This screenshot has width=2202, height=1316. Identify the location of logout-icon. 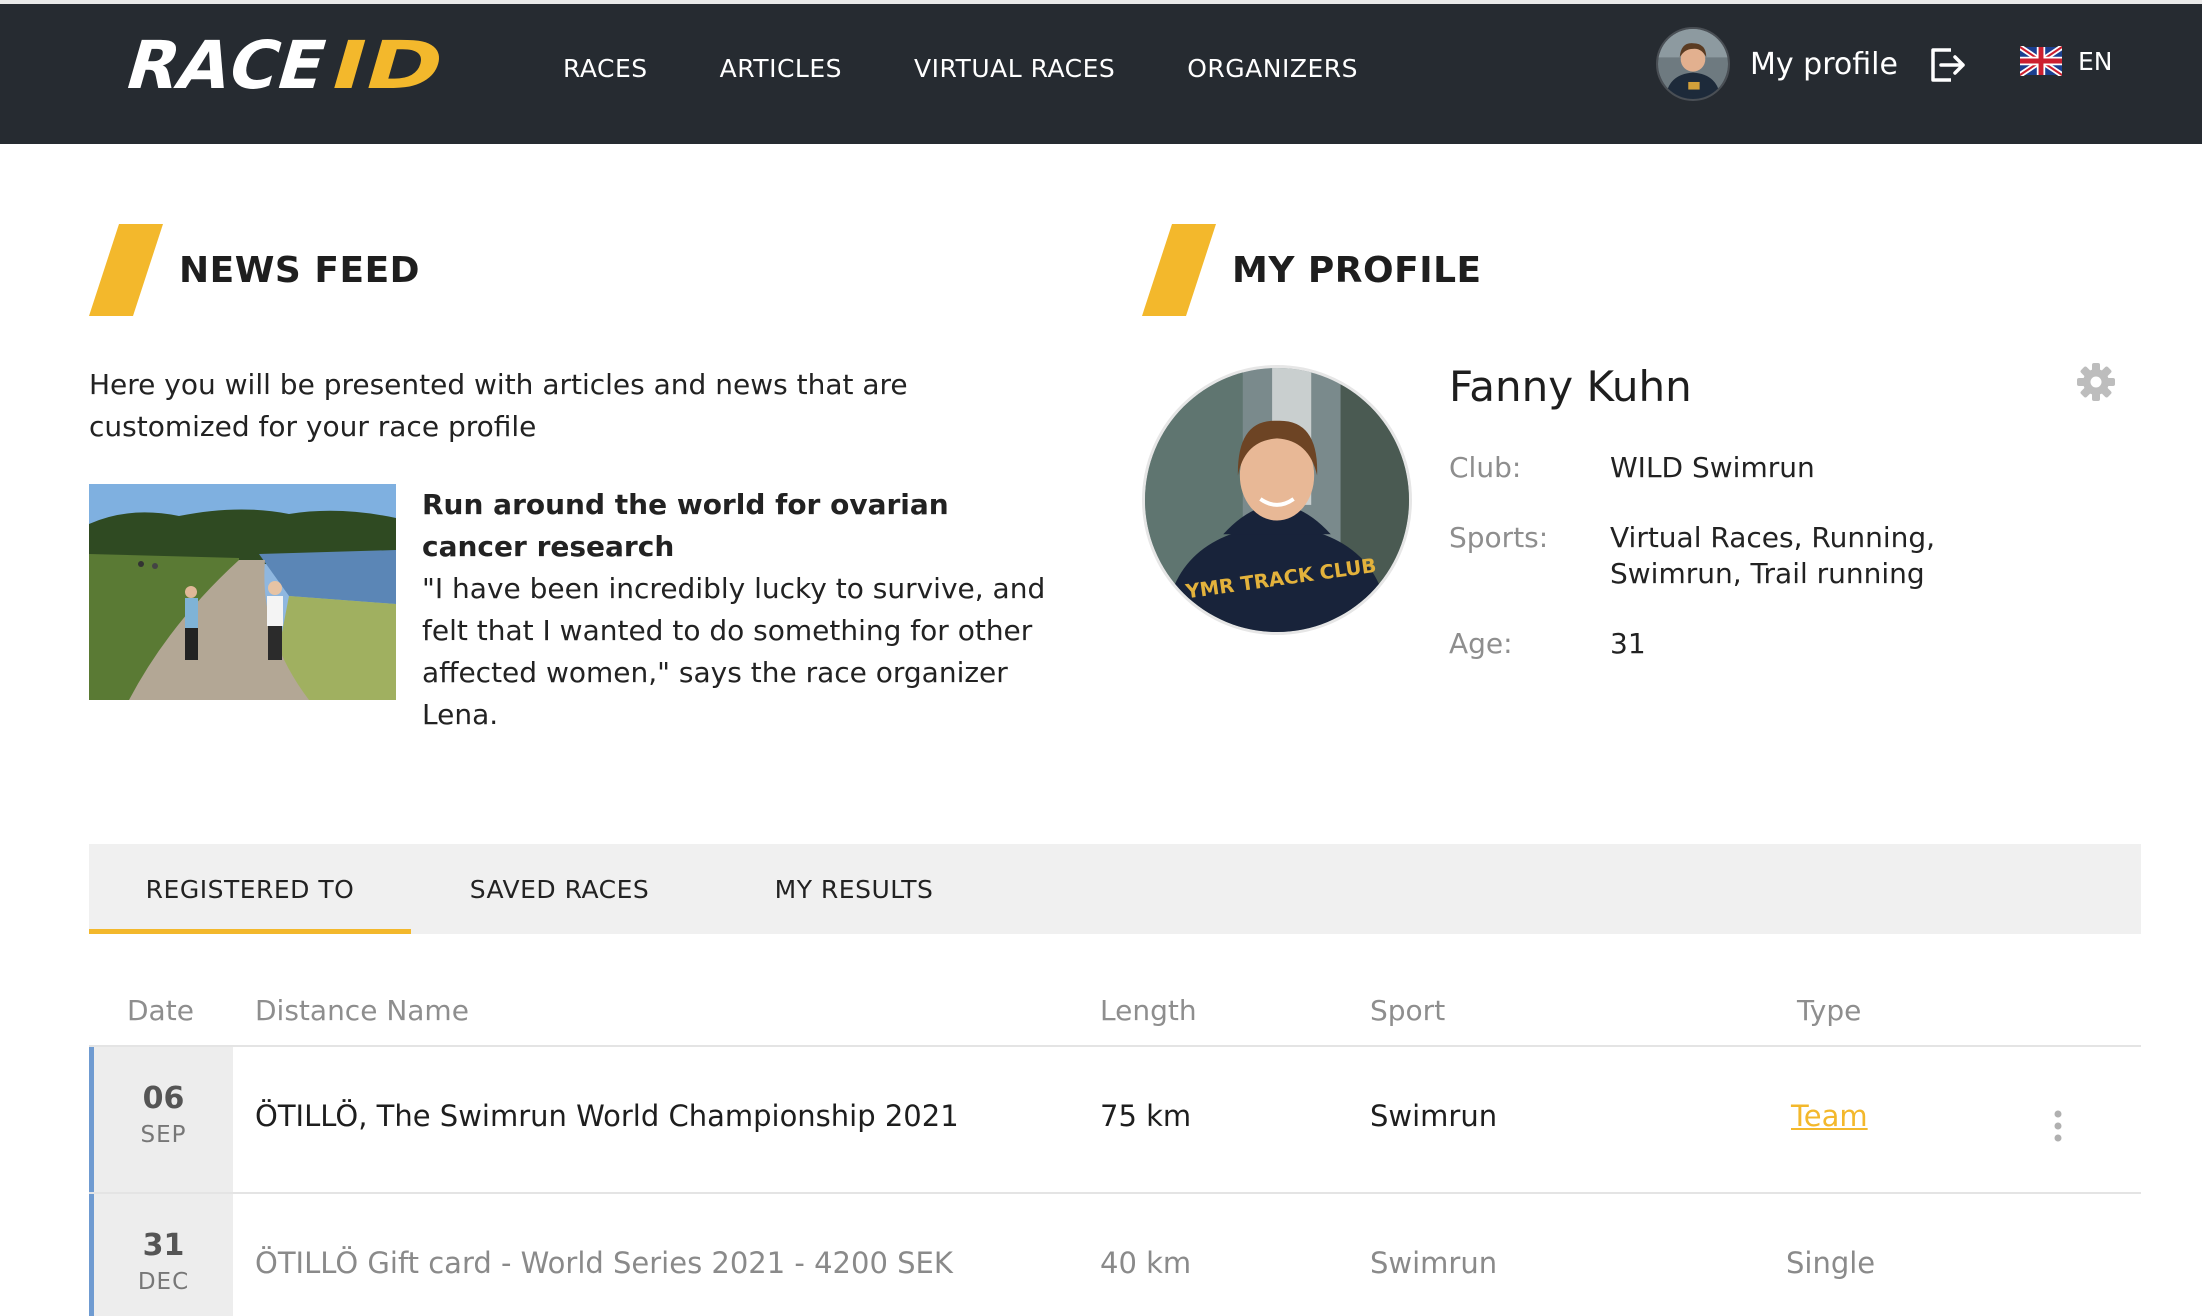
(1948, 65).